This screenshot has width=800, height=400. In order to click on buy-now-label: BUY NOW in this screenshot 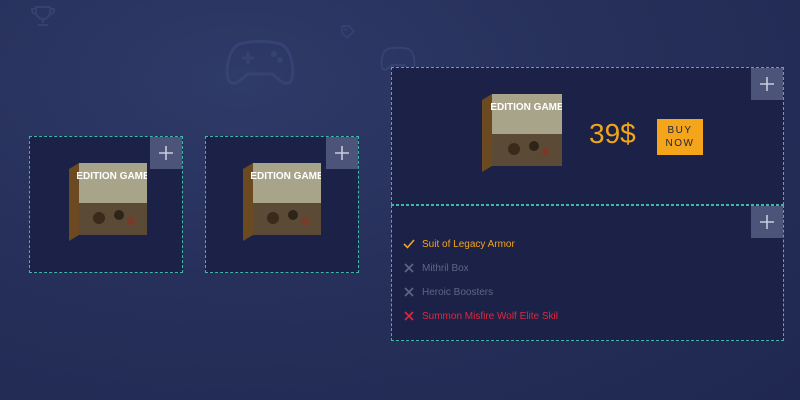, I will do `click(680, 137)`.